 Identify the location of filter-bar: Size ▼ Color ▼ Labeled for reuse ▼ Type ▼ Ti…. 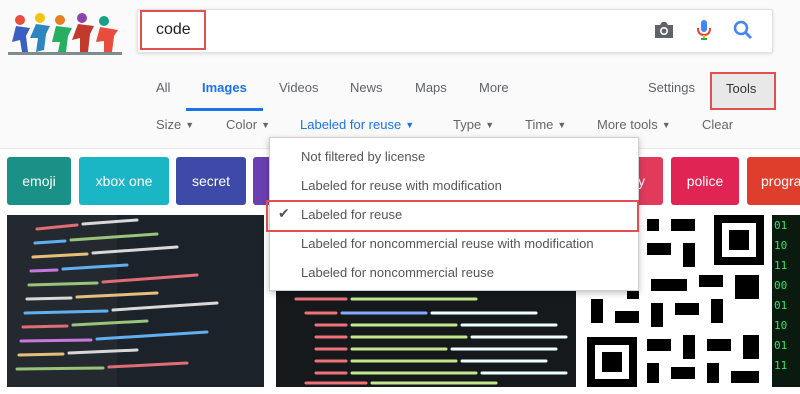
(400, 127).